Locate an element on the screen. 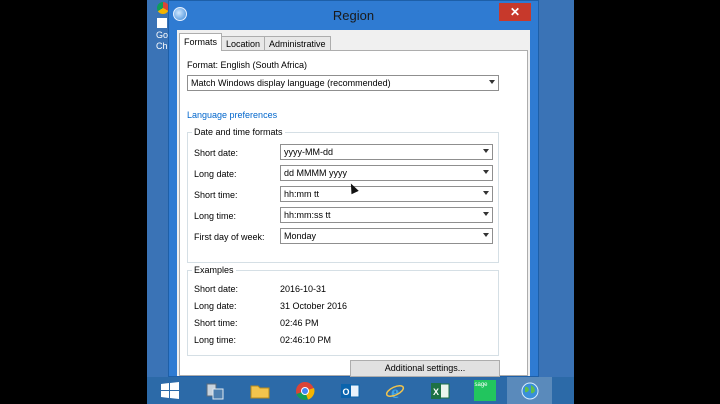 The height and width of the screenshot is (404, 720). format-label: Format: English (South Africa) is located at coordinates (247, 65).